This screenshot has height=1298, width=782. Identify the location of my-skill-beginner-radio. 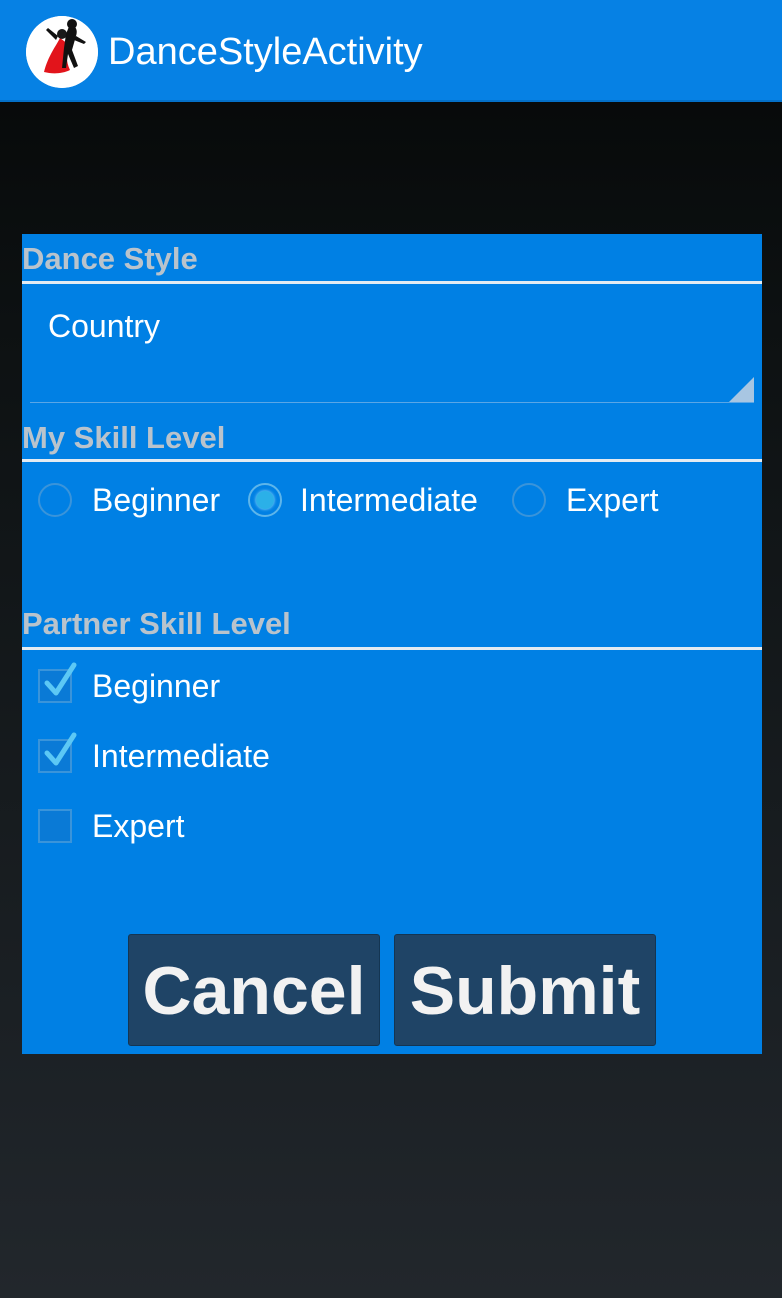
(55, 500).